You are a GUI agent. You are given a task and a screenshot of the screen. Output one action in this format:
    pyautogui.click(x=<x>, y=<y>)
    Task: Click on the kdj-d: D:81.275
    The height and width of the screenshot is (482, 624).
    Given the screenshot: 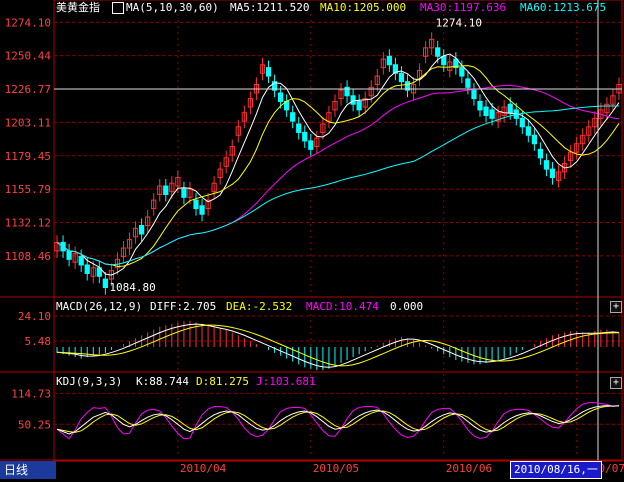 What is the action you would take?
    pyautogui.click(x=222, y=381)
    